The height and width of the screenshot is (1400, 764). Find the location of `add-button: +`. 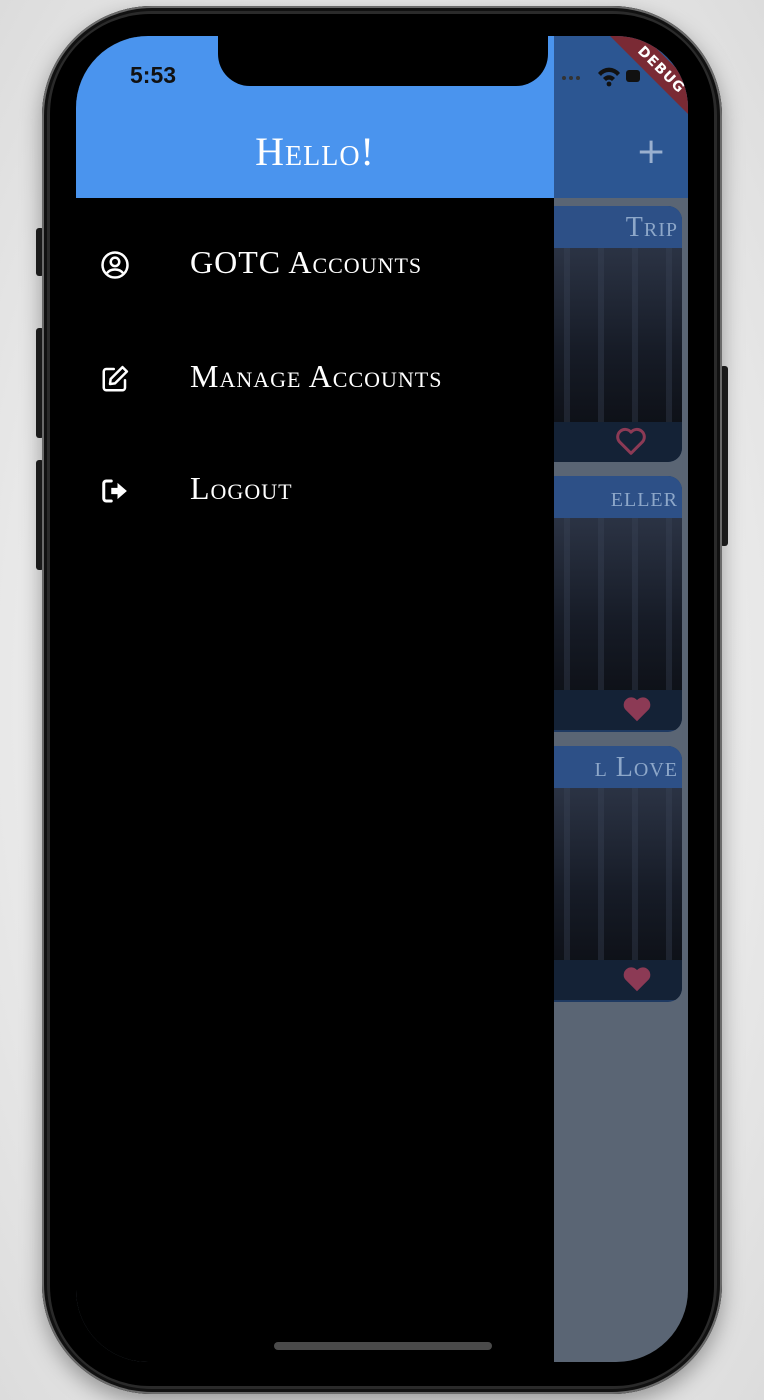

add-button: + is located at coordinates (651, 152).